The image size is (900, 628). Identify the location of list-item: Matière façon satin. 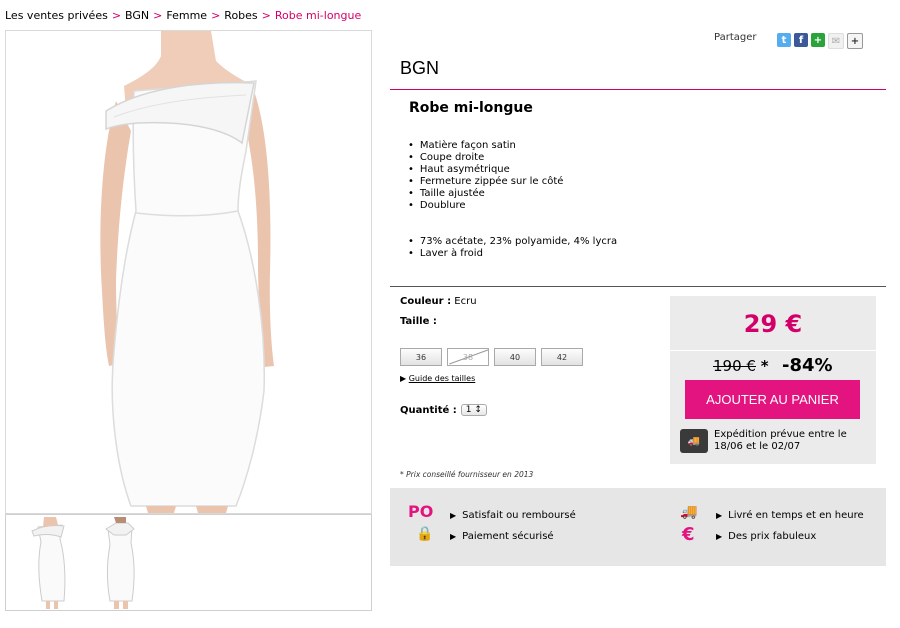
(485, 146).